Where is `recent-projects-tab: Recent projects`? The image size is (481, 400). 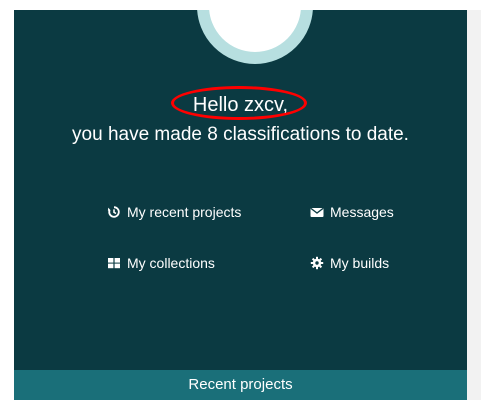 recent-projects-tab: Recent projects is located at coordinates (240, 385).